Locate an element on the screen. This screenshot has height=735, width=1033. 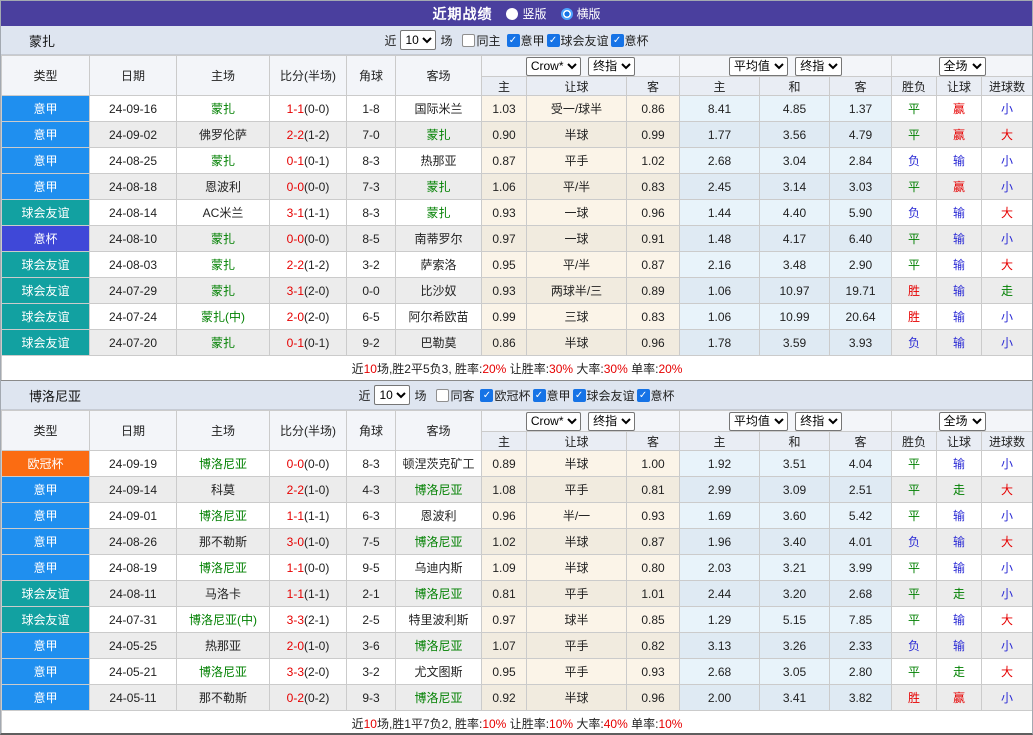
match-type: 球会友谊 is located at coordinates (45, 264).